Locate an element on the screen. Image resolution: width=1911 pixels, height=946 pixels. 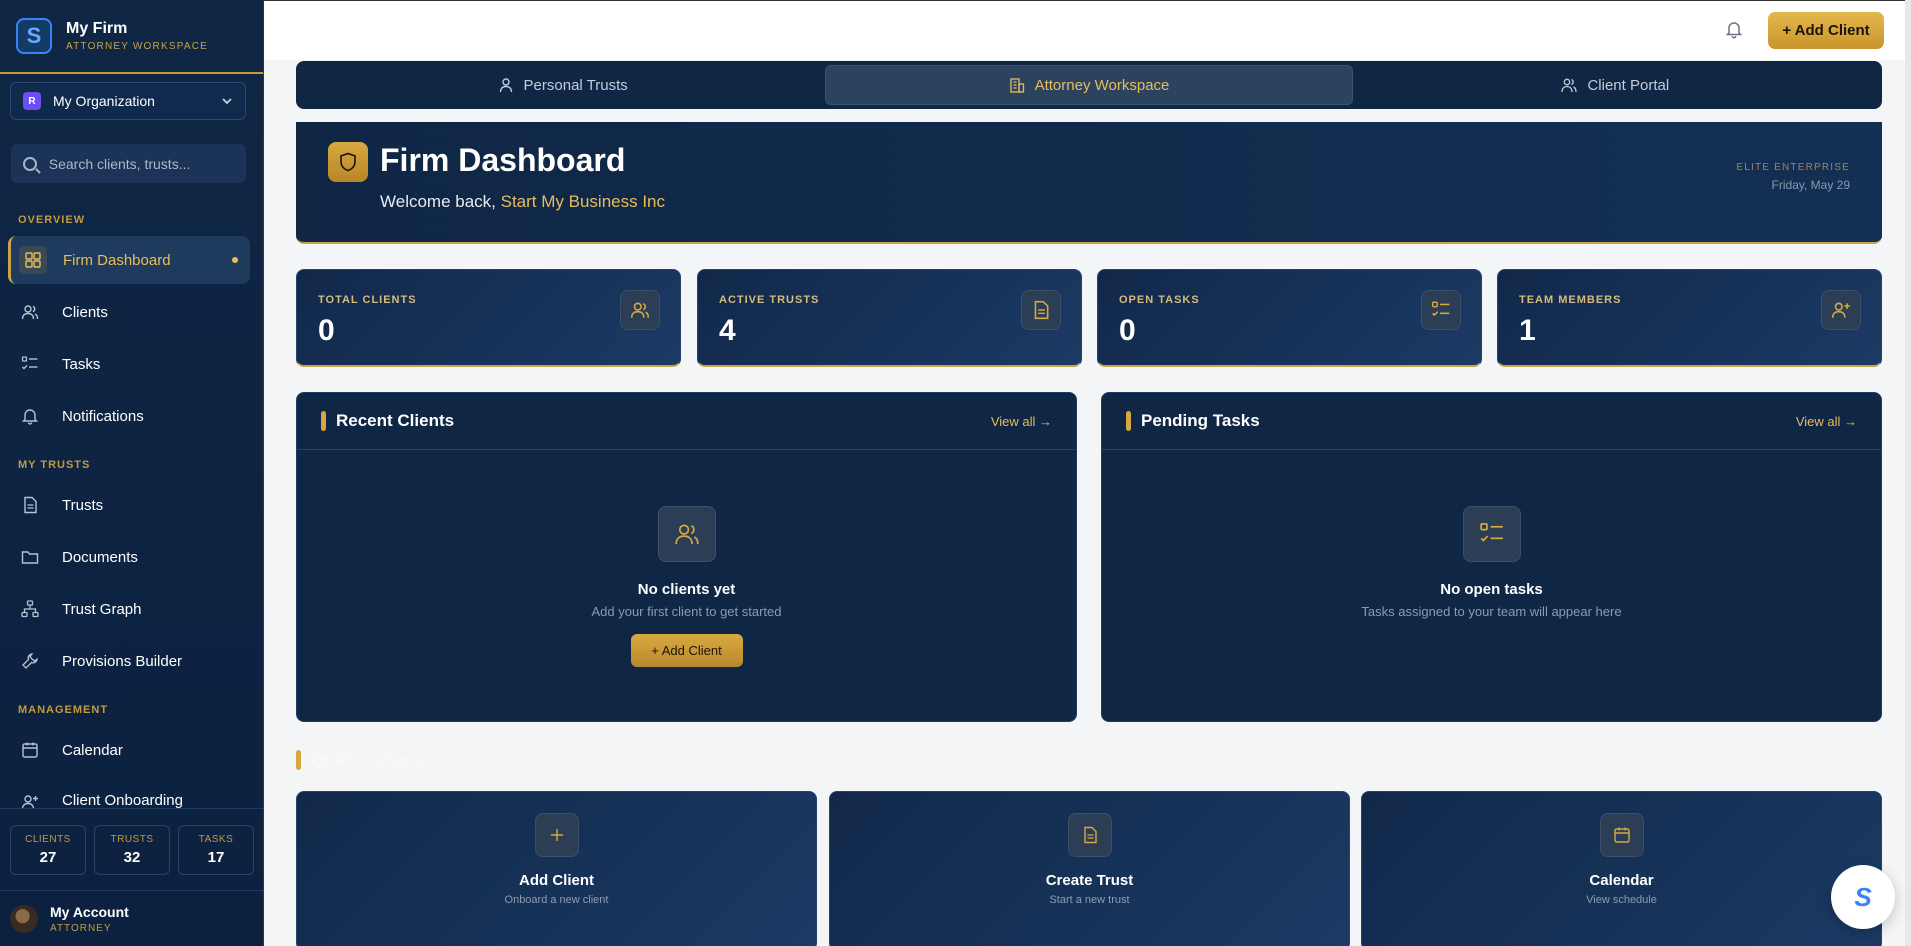
plus-icon is located at coordinates (556, 835).